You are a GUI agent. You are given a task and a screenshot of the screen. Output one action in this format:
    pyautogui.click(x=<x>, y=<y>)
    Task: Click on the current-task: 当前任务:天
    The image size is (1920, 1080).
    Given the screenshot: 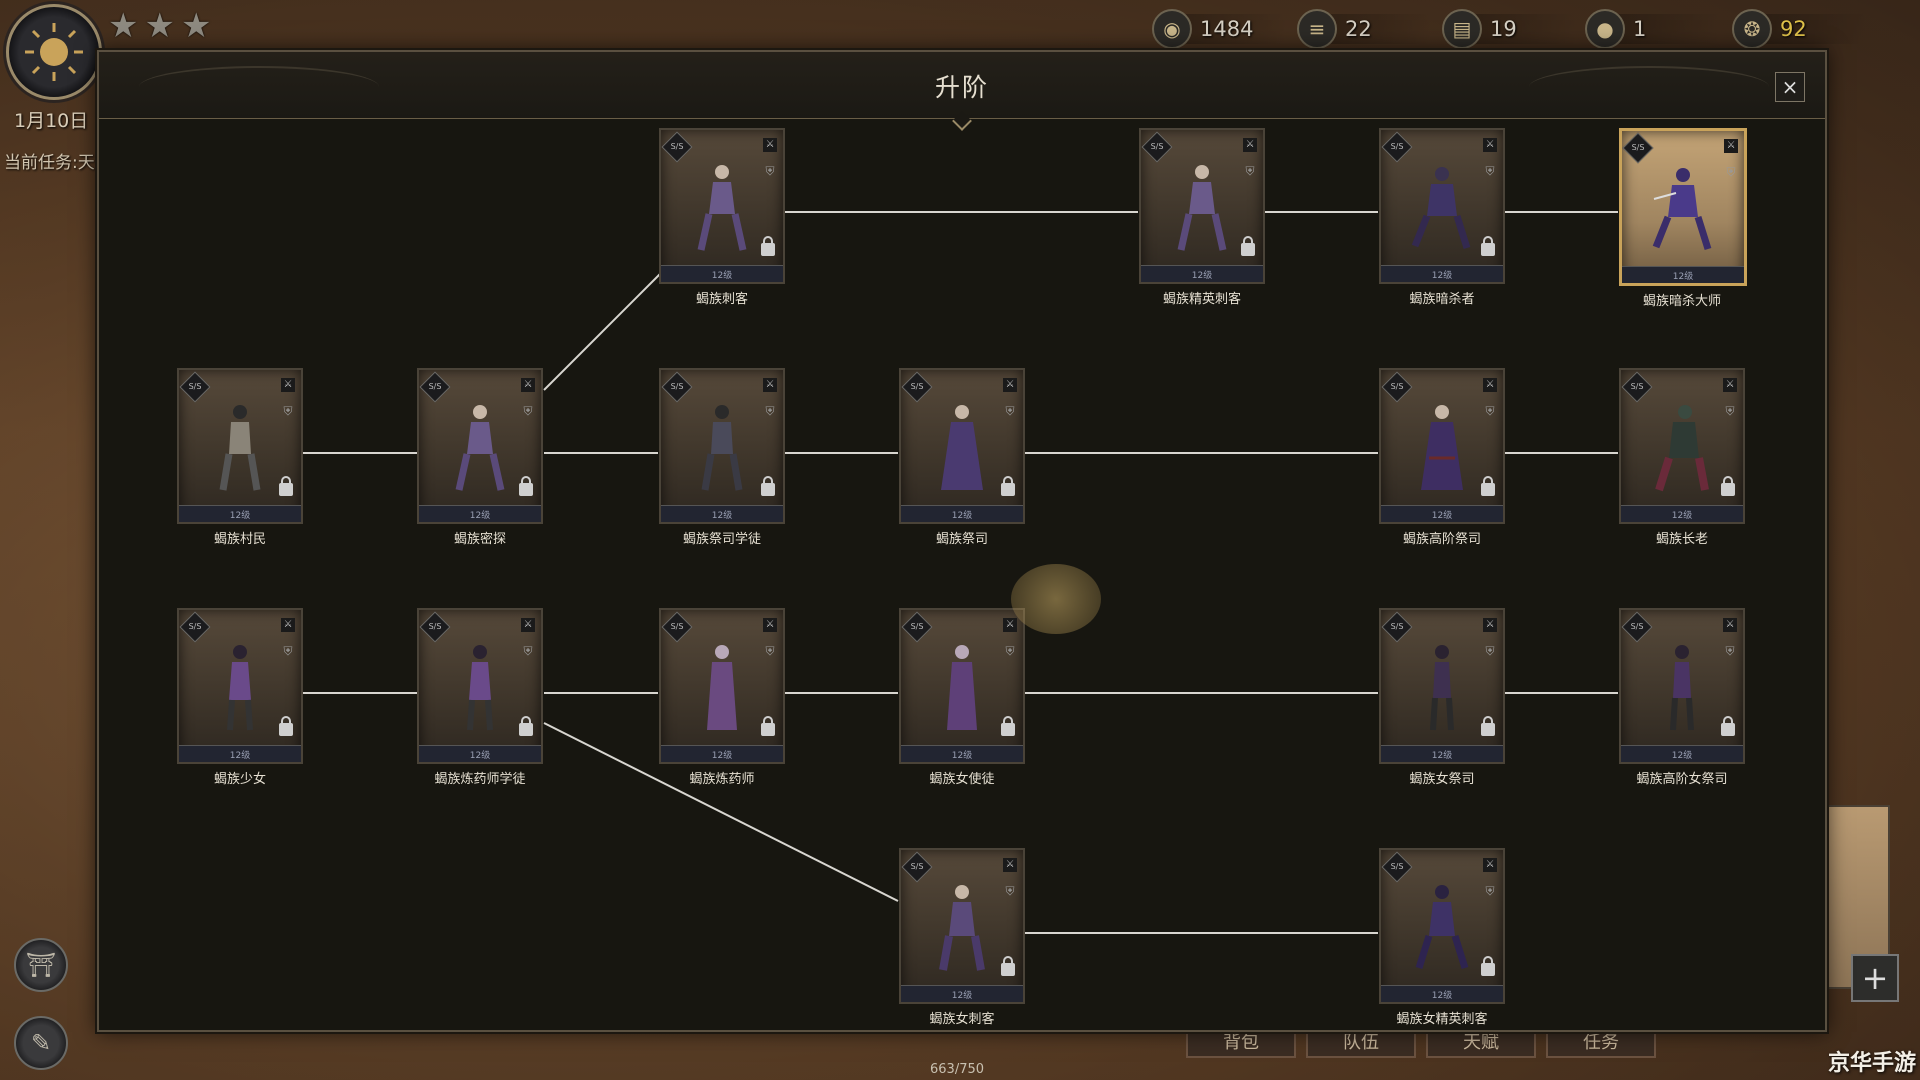 What is the action you would take?
    pyautogui.click(x=51, y=160)
    